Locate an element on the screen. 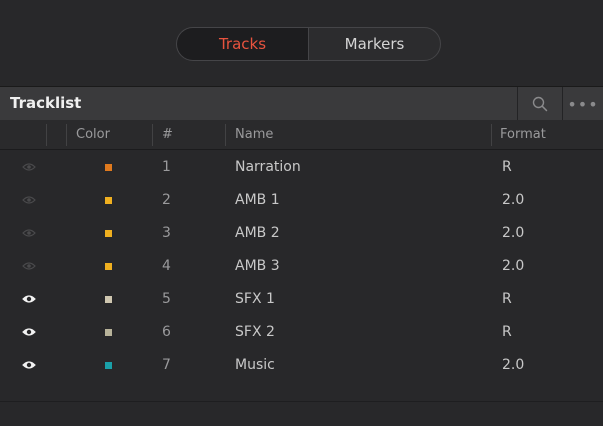 The height and width of the screenshot is (426, 603). tracks-markers-toggle: Tracks Markers is located at coordinates (308, 44).